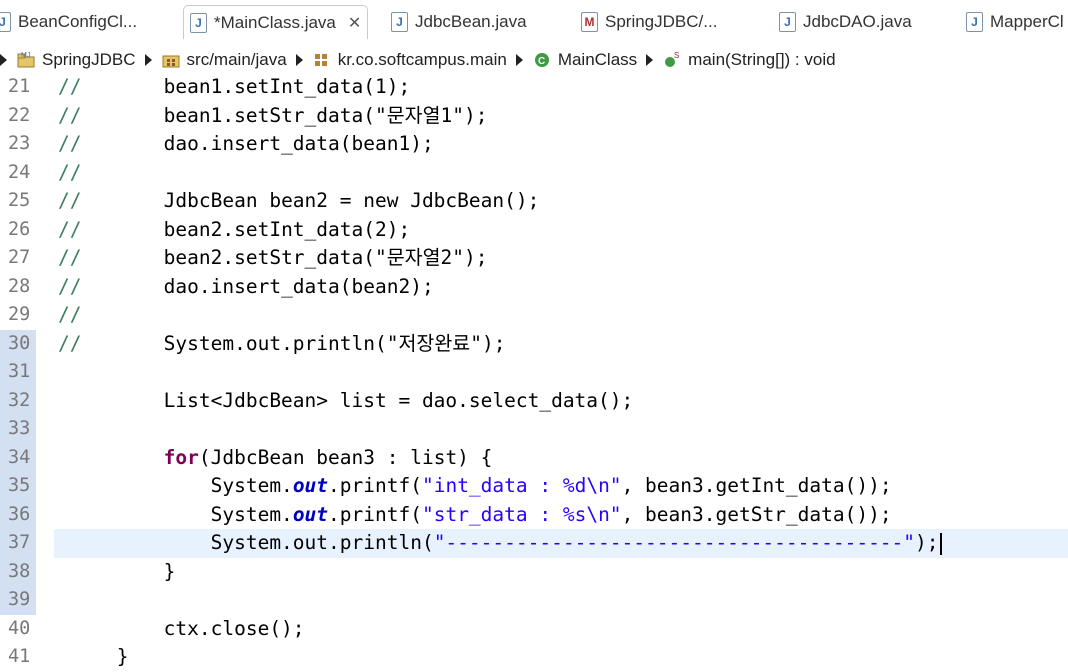  Describe the element at coordinates (561, 230) in the screenshot. I see `code-area: // bean2.setInt_data(2);` at that location.